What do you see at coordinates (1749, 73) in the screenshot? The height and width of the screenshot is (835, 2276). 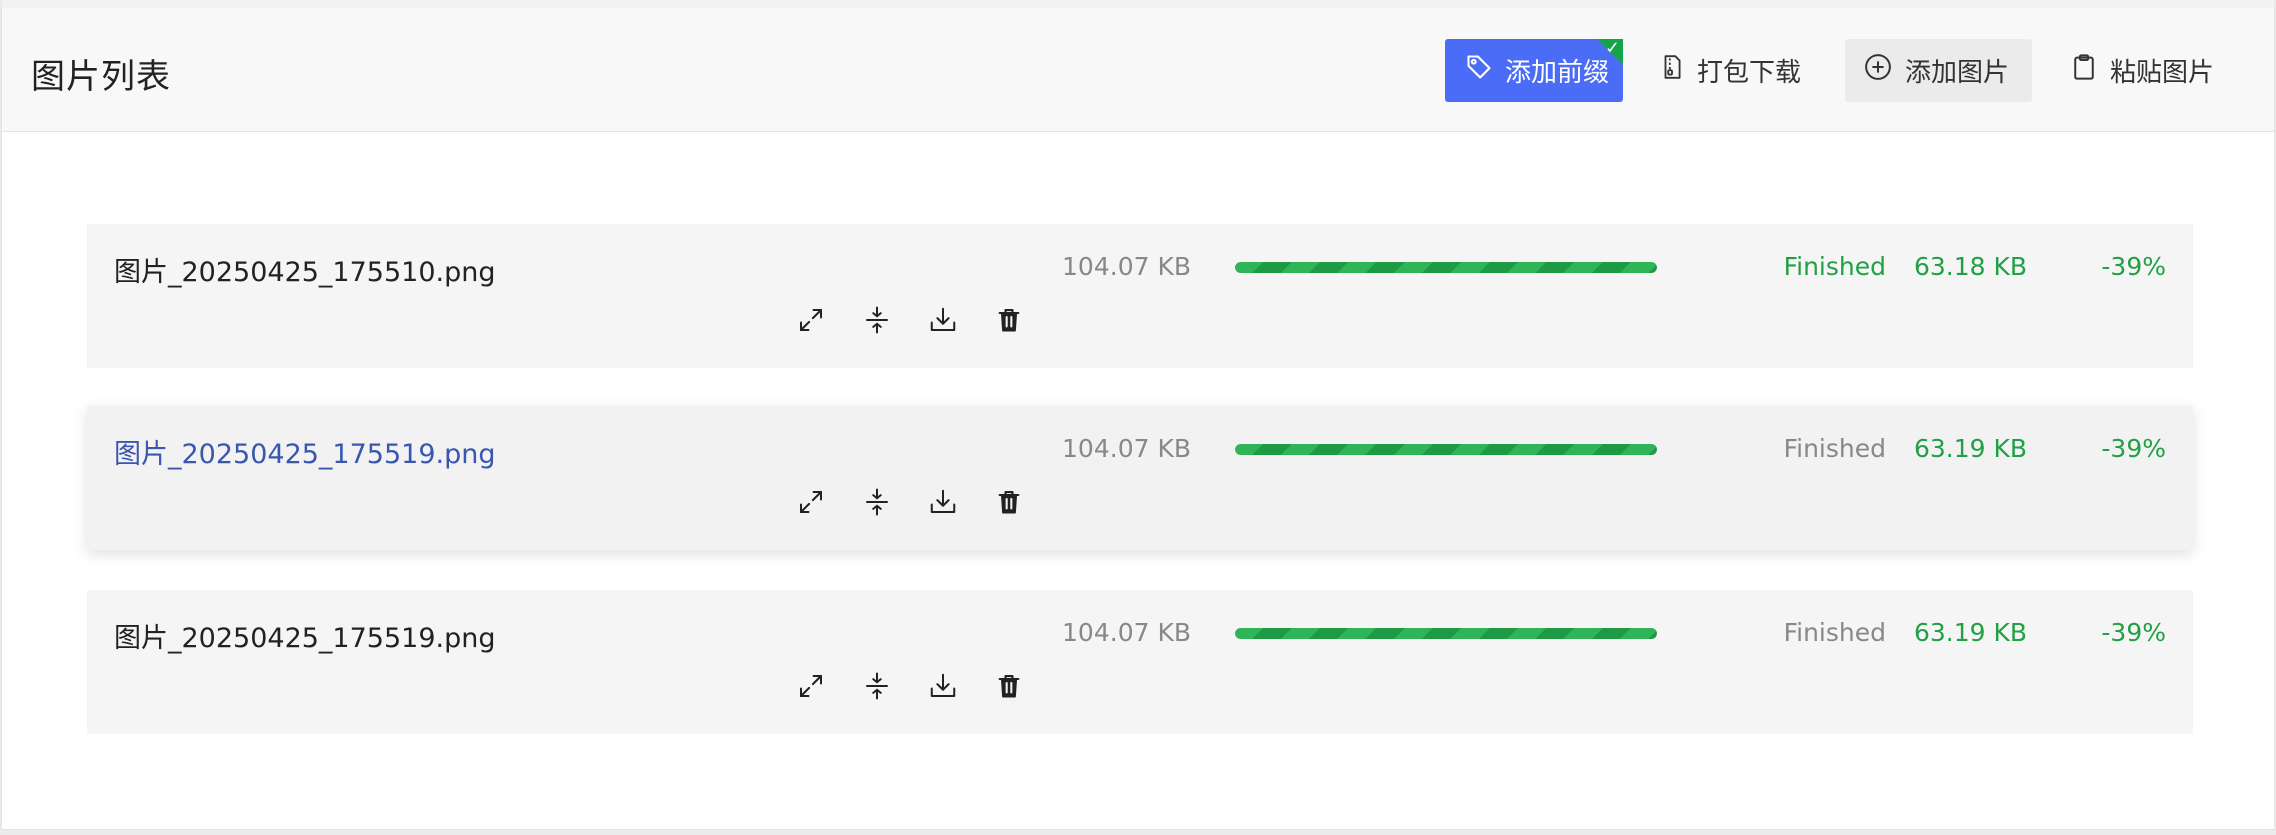 I see `pack-download-label: 打包下载` at bounding box center [1749, 73].